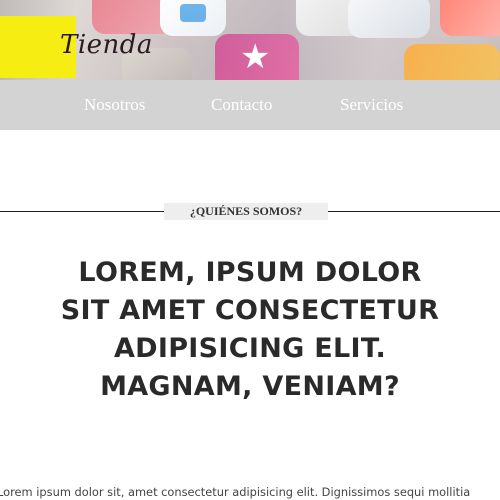 This screenshot has height=500, width=500. I want to click on nav-link-nosotros: Nosotros, so click(114, 105).